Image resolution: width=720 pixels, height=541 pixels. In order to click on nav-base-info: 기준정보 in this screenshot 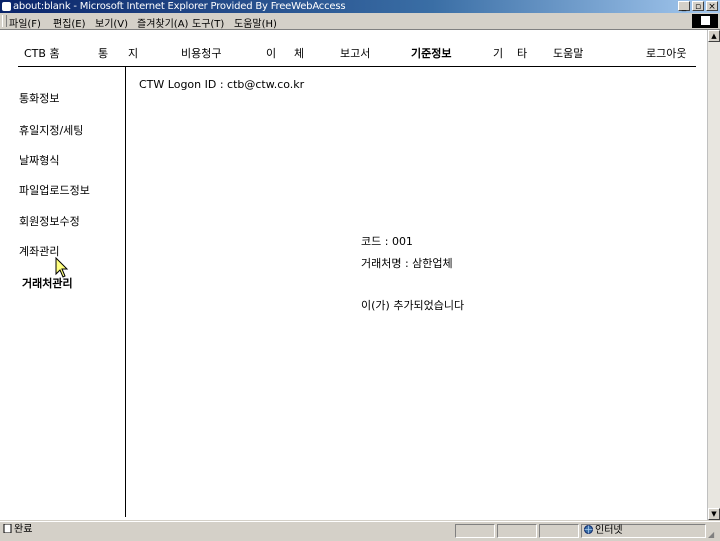, I will do `click(431, 53)`.